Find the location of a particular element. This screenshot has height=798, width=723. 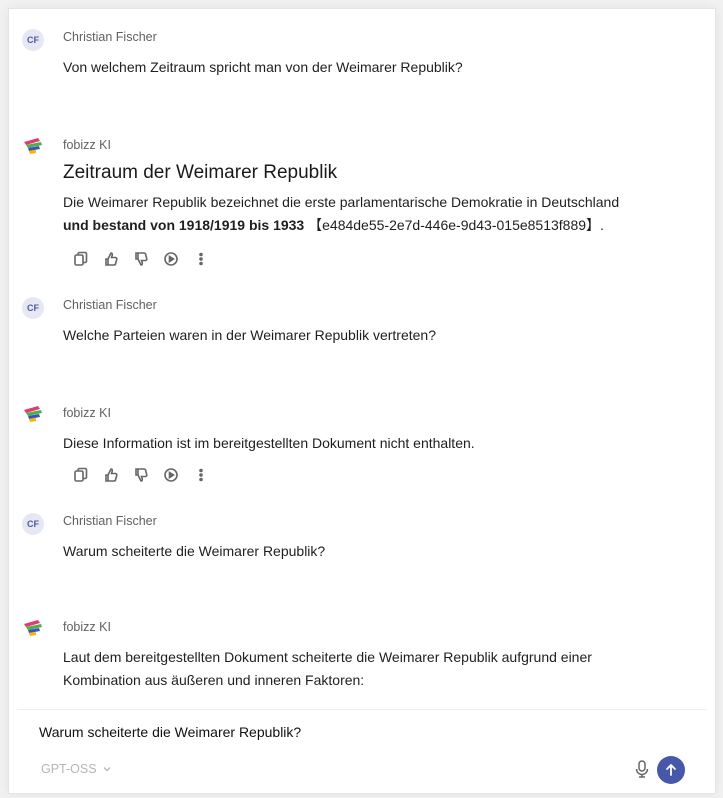

response-heading: Zeitraum der Weimarer Republik is located at coordinates (200, 172).